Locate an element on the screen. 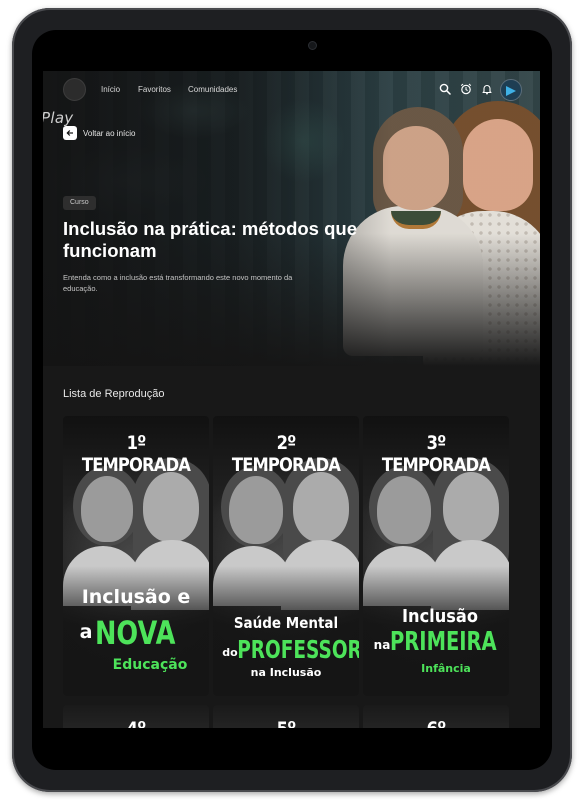 This screenshot has height=800, width=582. back-to-home-link: Voltar ao início is located at coordinates (99, 133).